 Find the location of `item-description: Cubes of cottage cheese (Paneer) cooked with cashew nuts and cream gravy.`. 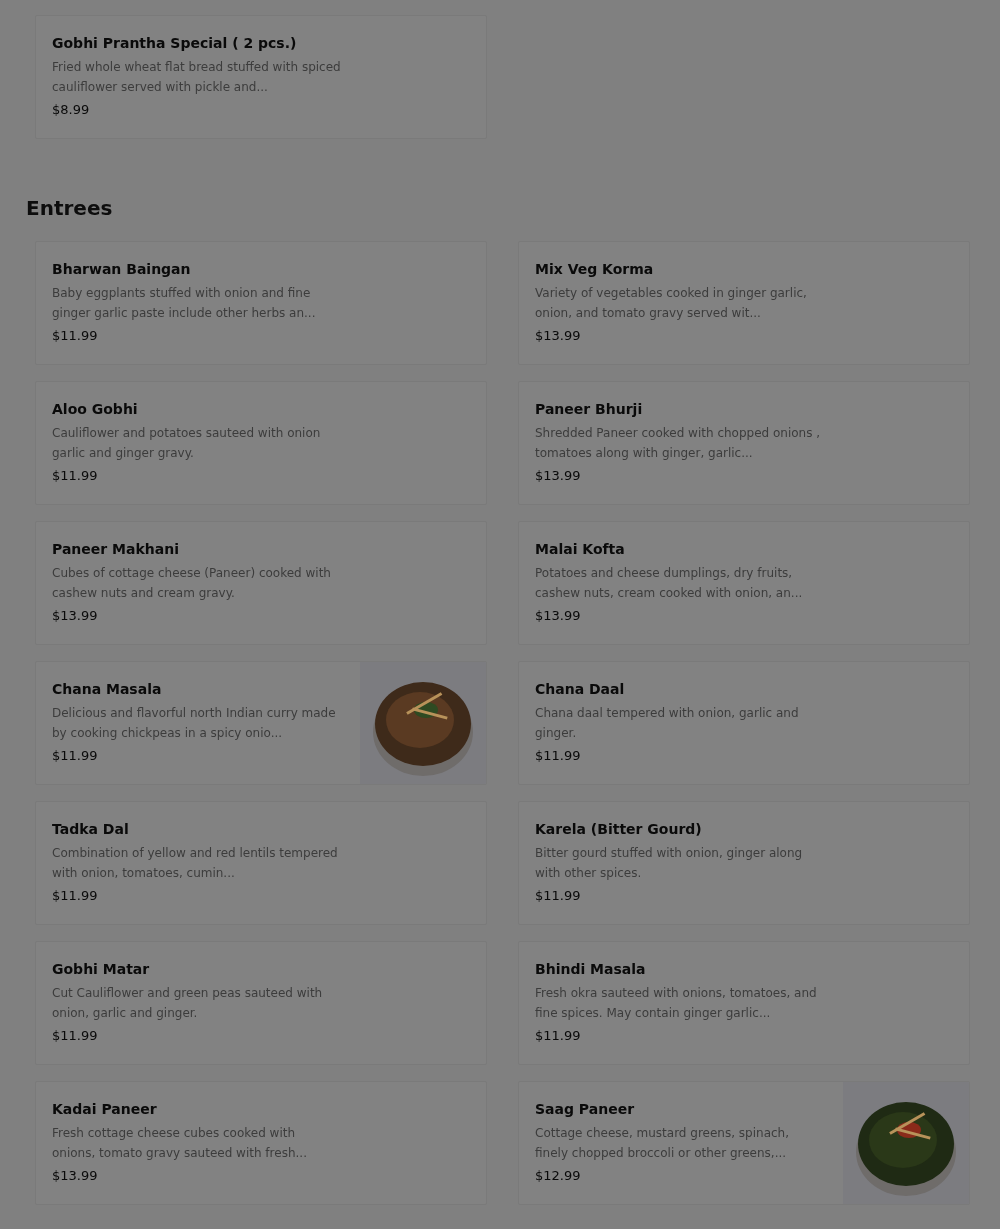

item-description: Cubes of cottage cheese (Paneer) cooked with cashew nuts and cream gravy. is located at coordinates (192, 583).